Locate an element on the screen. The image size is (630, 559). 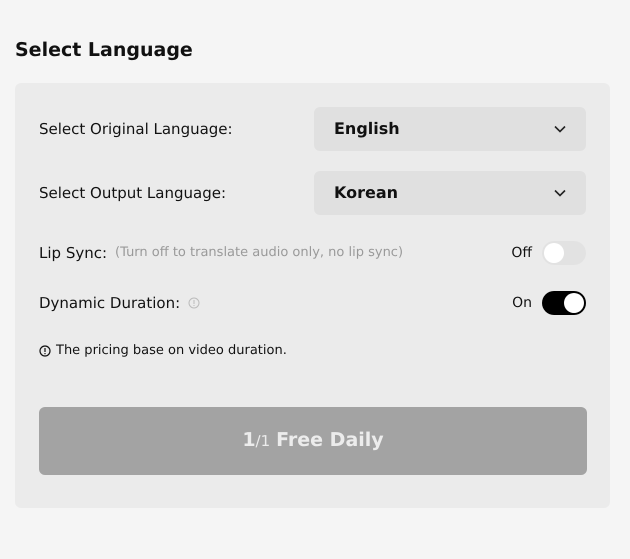
language-dropdown: Korean is located at coordinates (450, 193).